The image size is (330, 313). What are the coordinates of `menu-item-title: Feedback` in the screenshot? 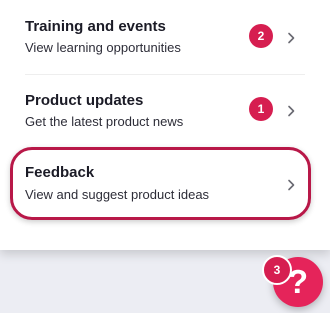 It's located at (60, 172).